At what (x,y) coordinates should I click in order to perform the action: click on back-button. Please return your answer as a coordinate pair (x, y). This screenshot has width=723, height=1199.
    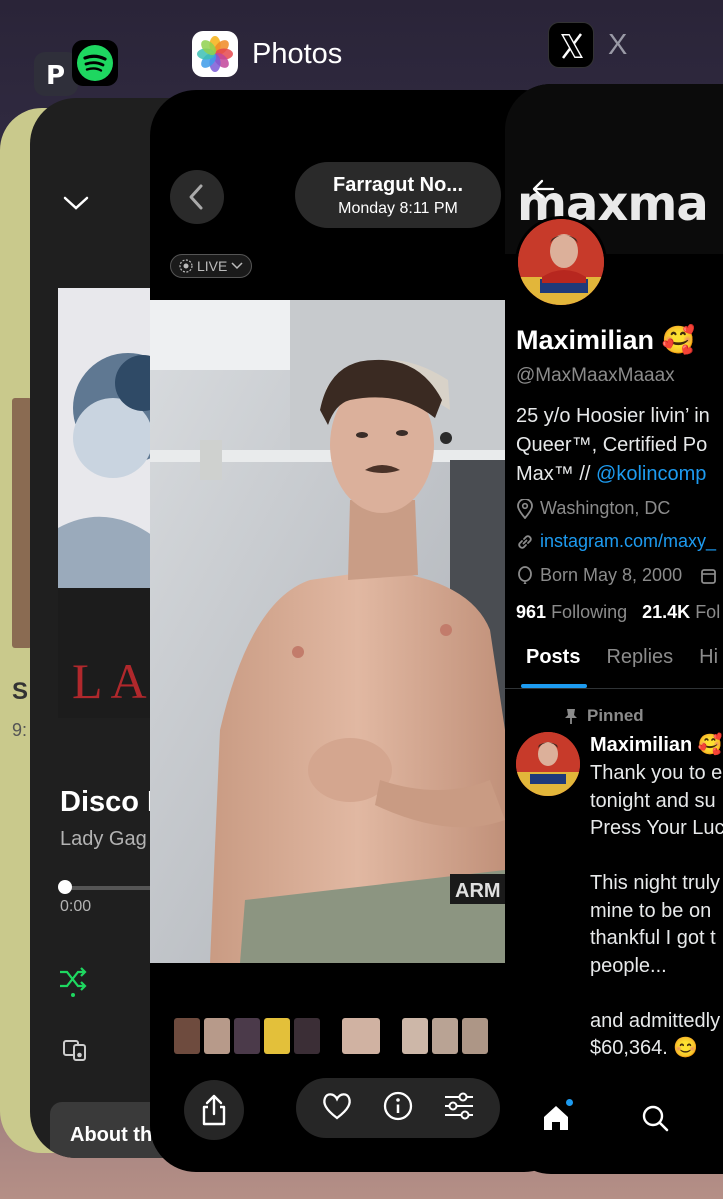
    Looking at the image, I should click on (197, 197).